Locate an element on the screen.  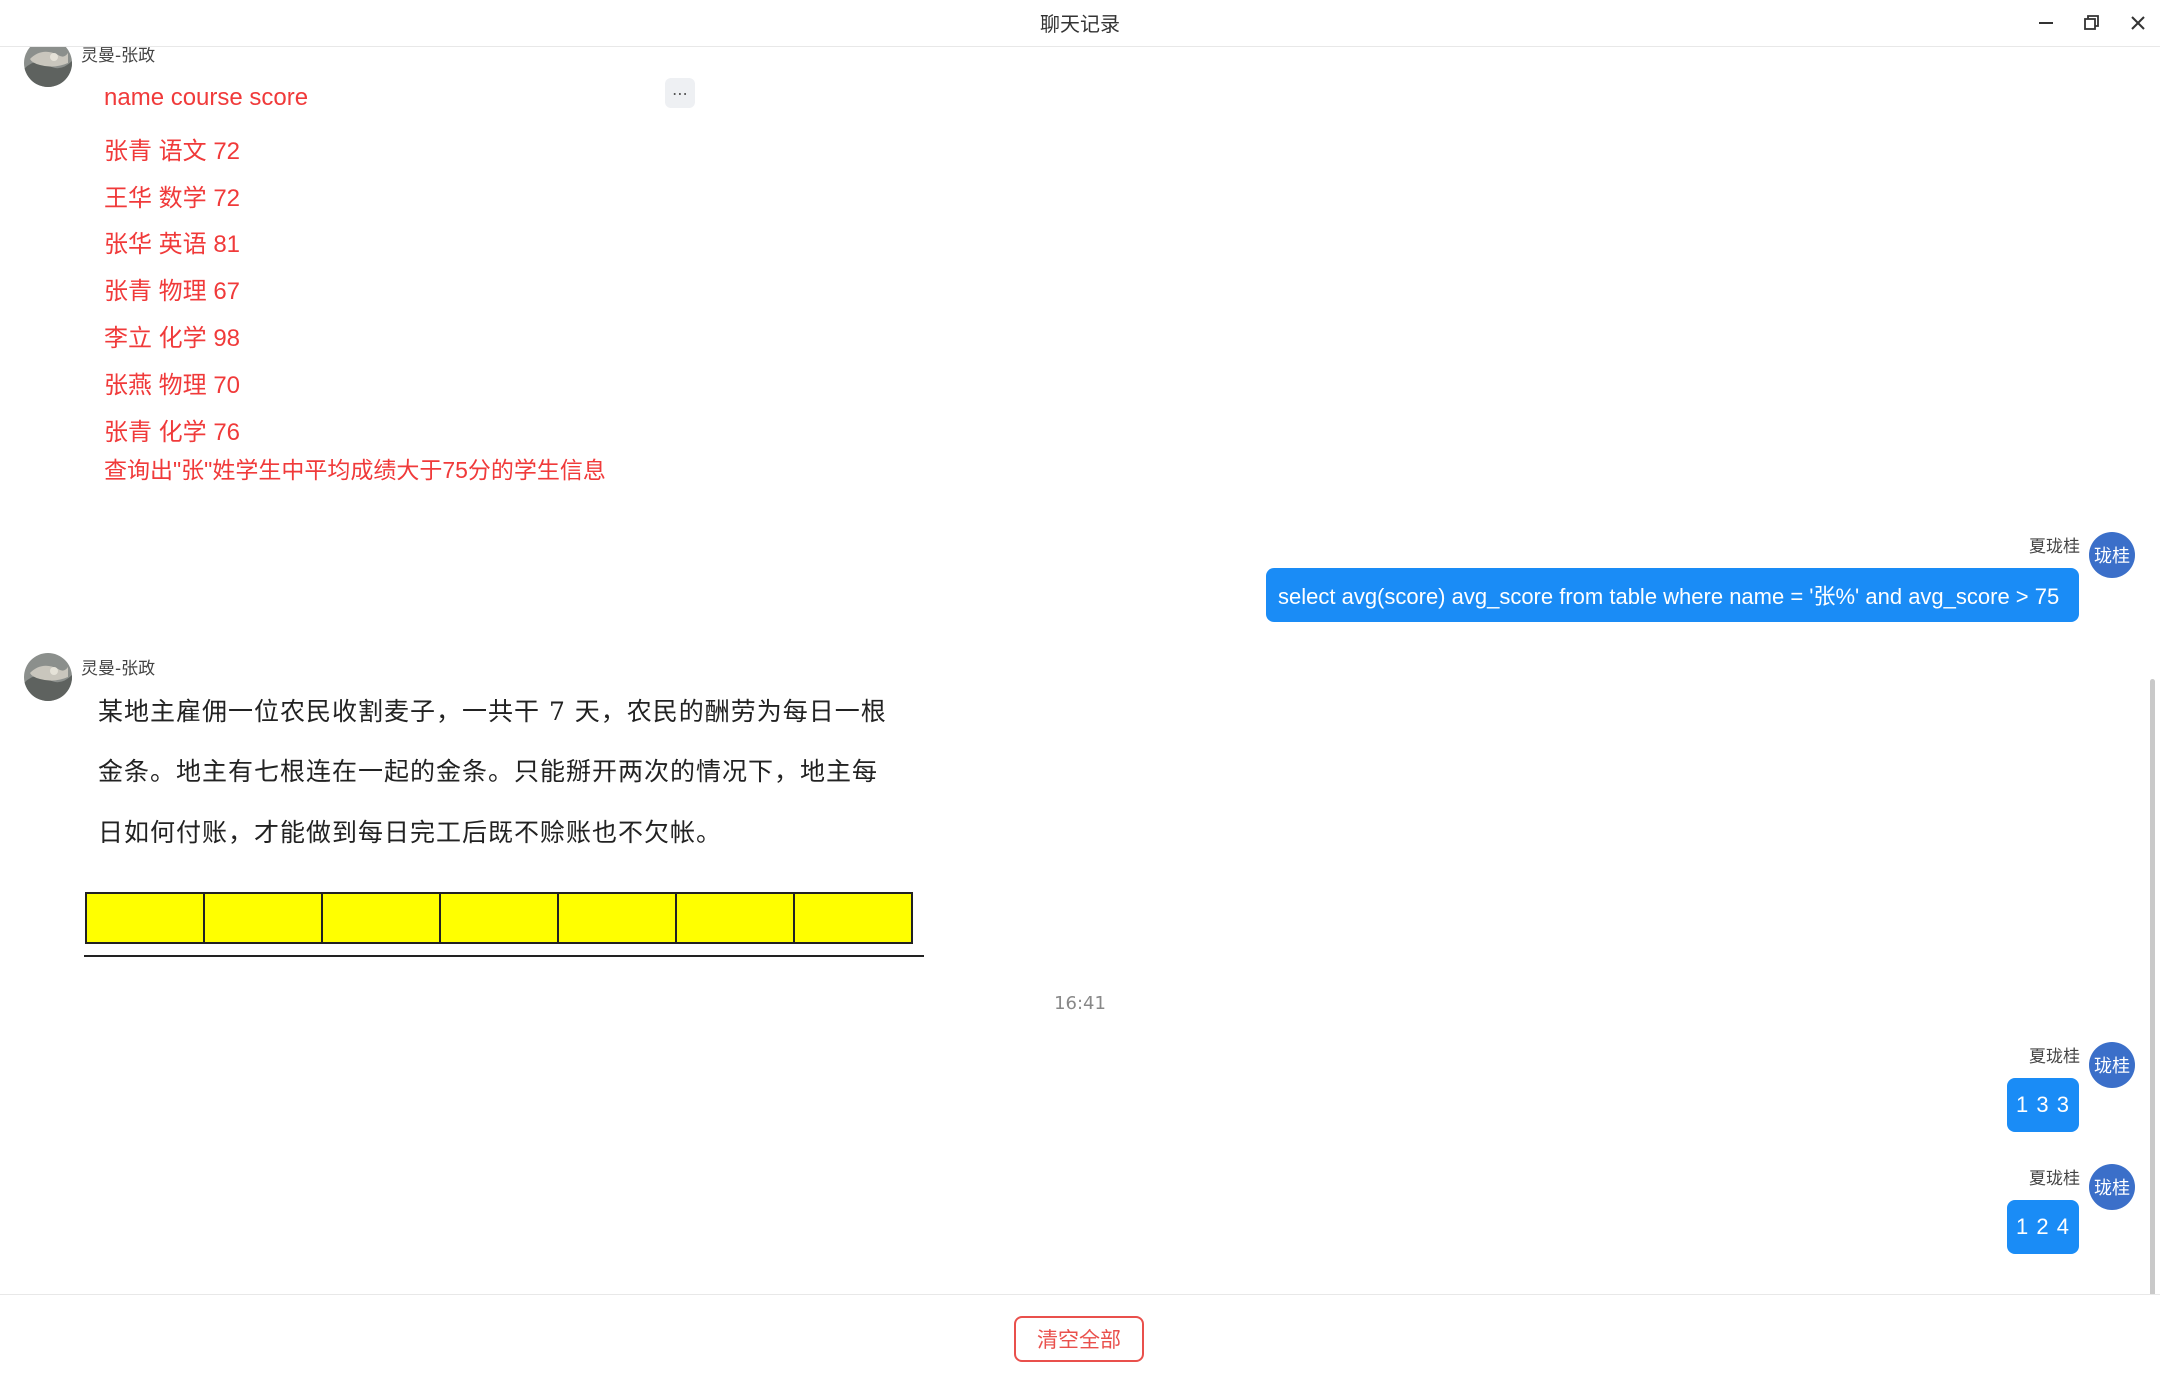
message-bubble: 1 2 4 is located at coordinates (2043, 1227).